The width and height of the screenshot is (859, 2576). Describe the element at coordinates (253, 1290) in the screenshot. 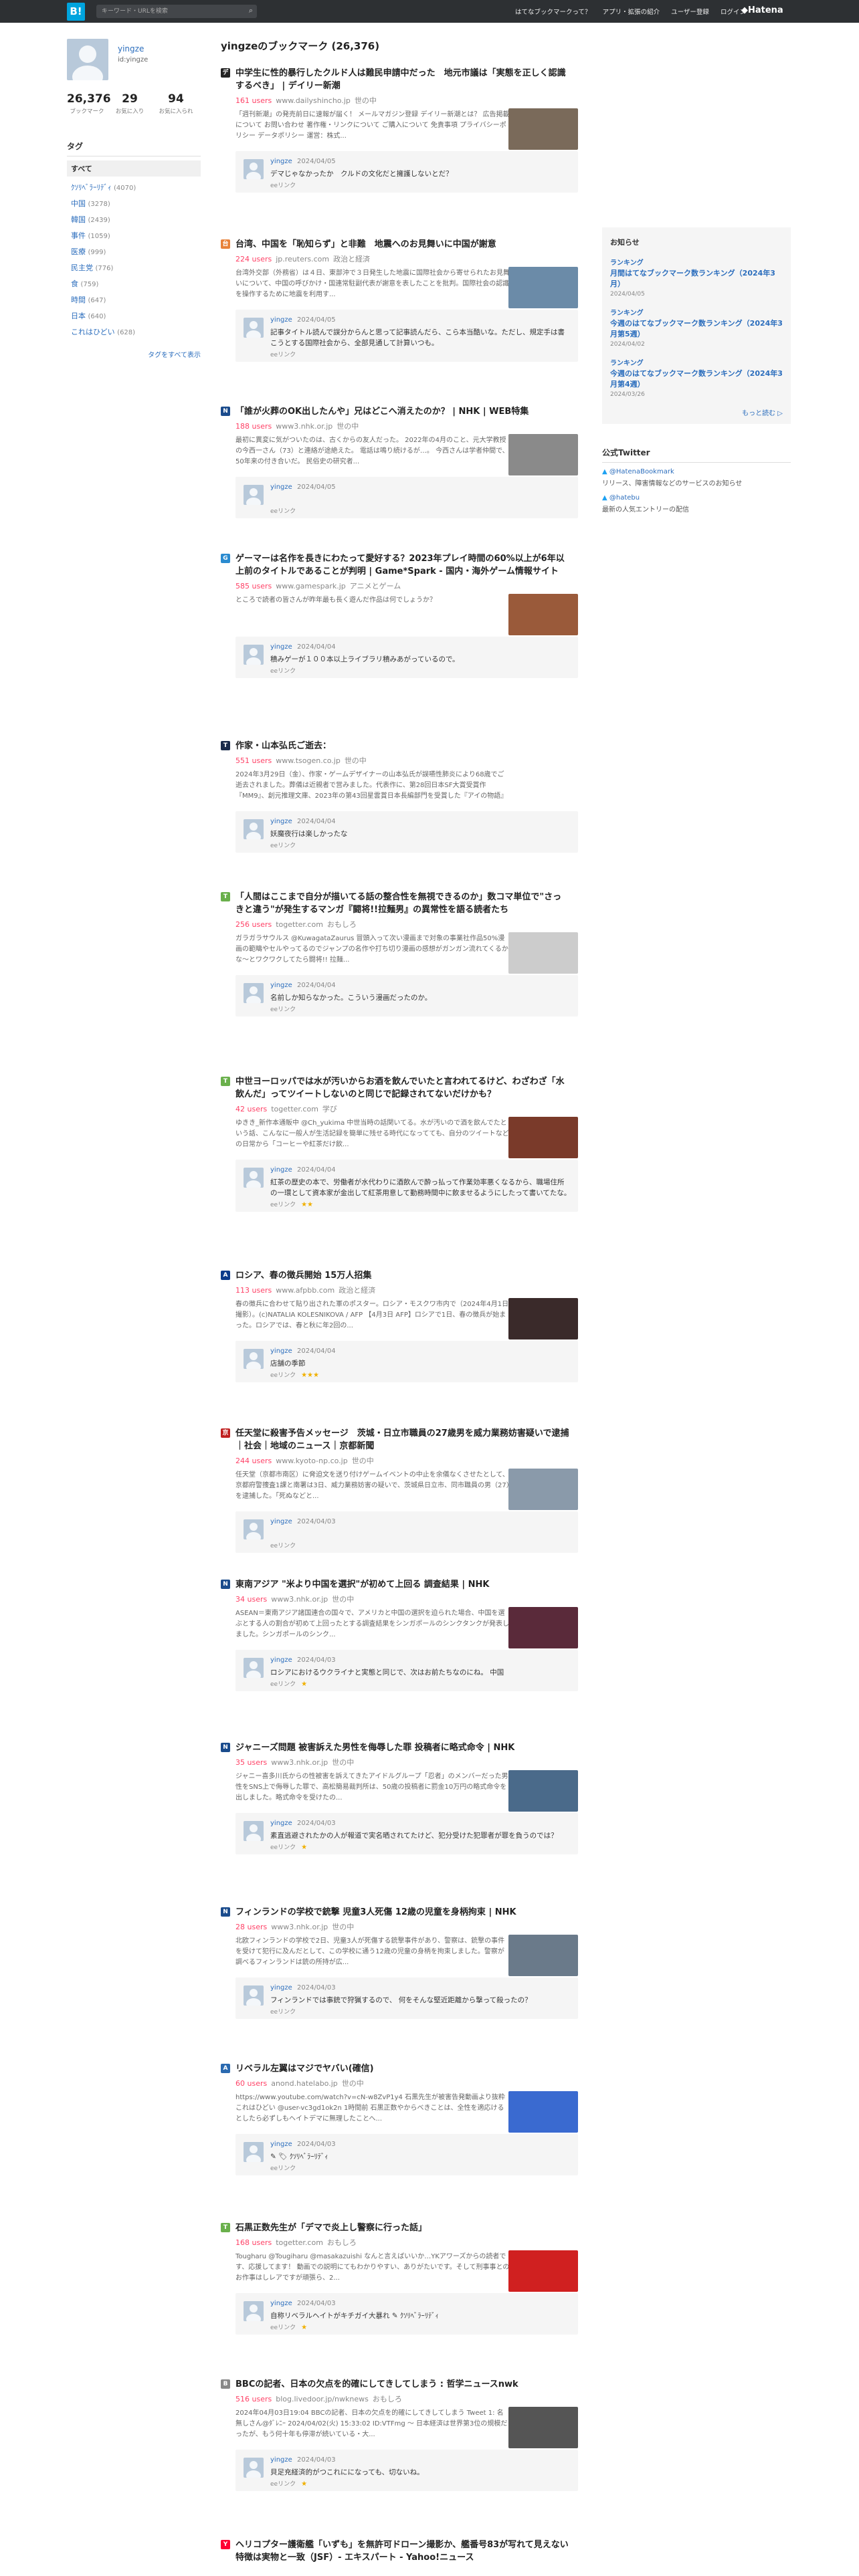

I see `users-count: 113 users` at that location.